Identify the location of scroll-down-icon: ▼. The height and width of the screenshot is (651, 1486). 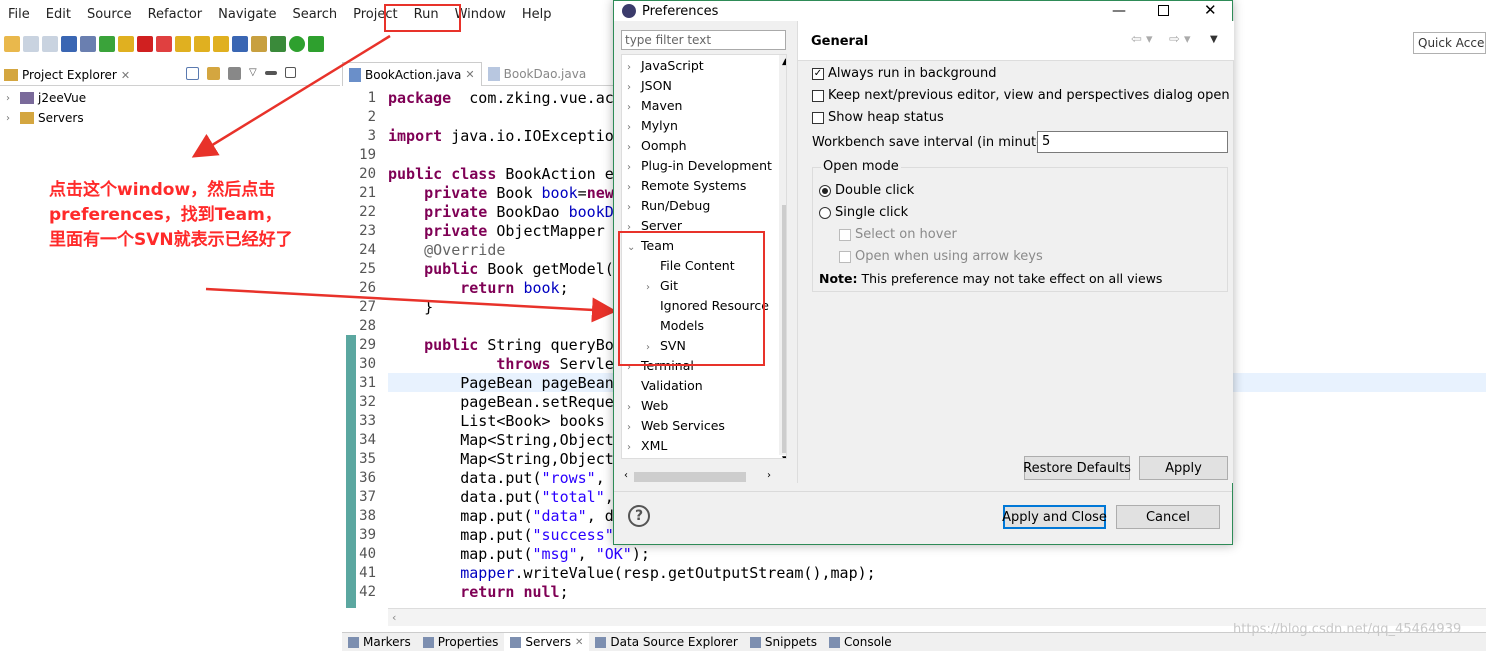
(784, 456).